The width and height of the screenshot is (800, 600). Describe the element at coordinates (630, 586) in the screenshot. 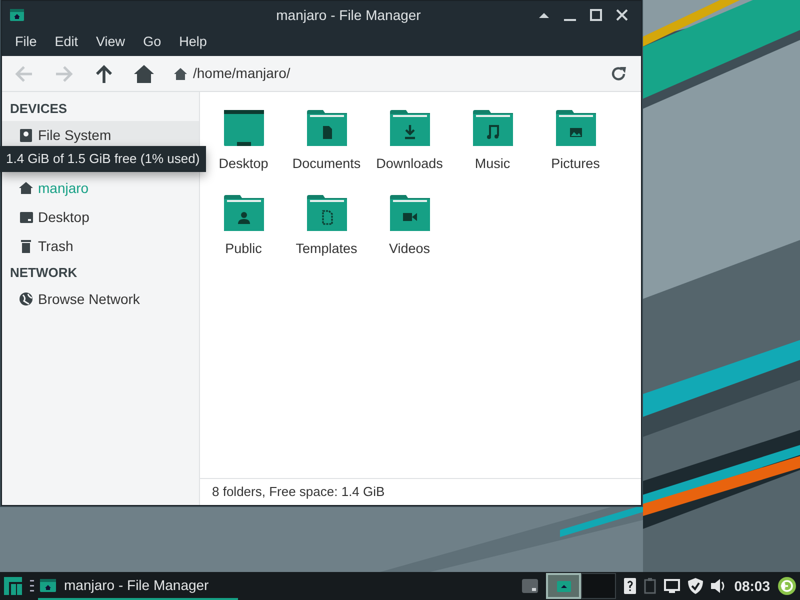

I see `clipboard-help-icon` at that location.